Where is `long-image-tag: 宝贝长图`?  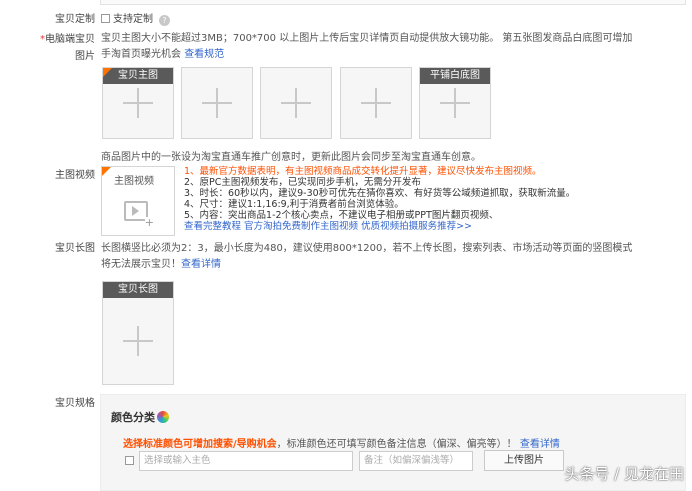 long-image-tag: 宝贝长图 is located at coordinates (138, 290).